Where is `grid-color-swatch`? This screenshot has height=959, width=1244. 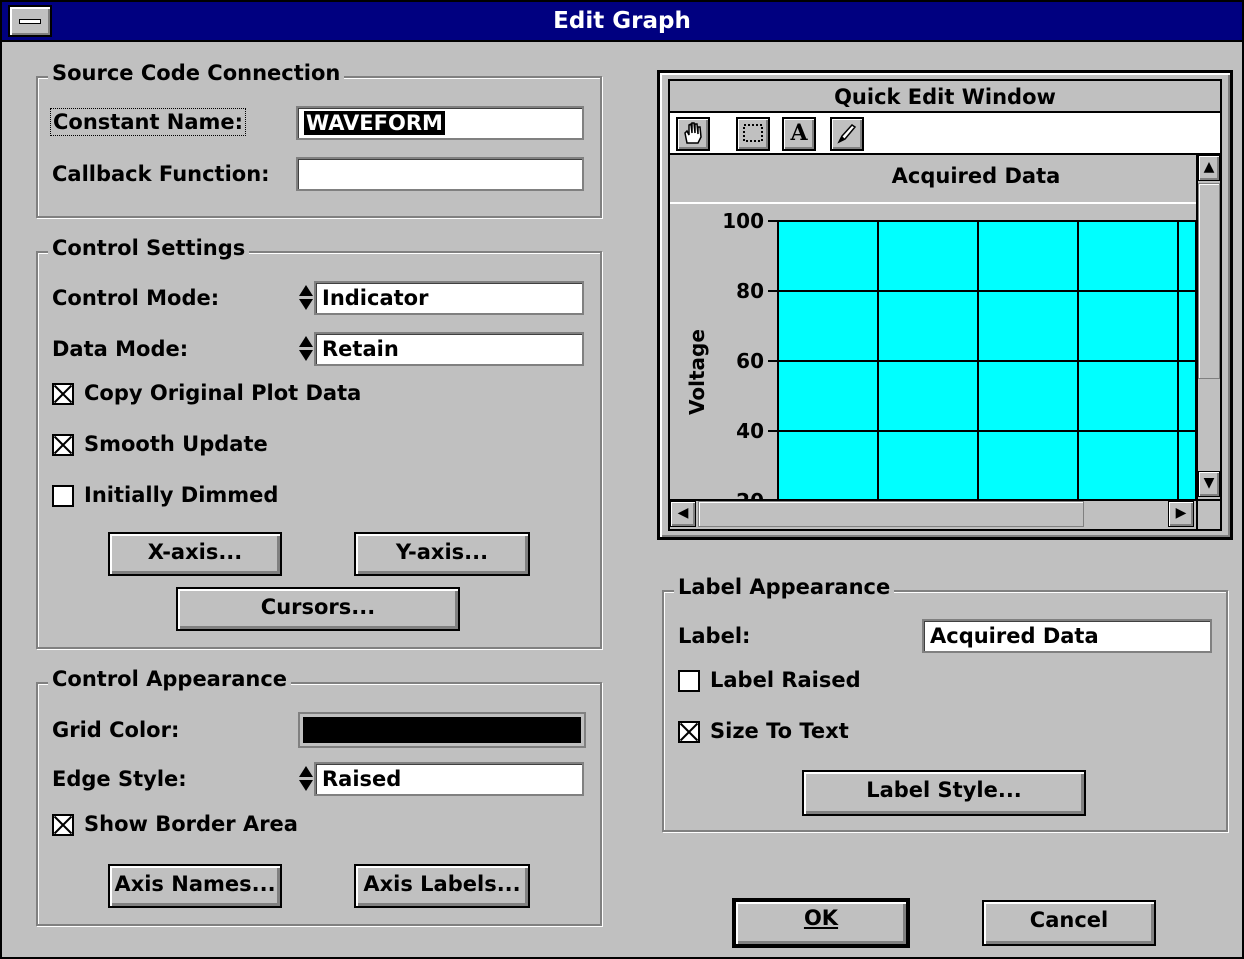
grid-color-swatch is located at coordinates (442, 730).